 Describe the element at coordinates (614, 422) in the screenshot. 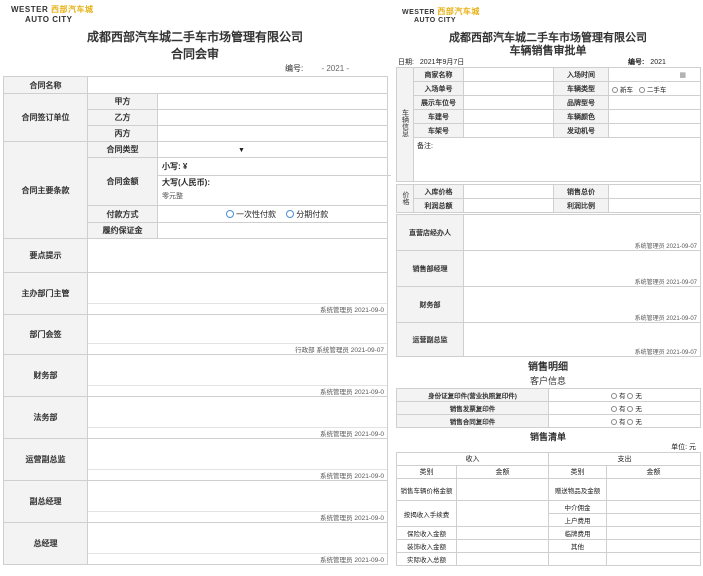

I see `contract-copy-yes-radio` at that location.